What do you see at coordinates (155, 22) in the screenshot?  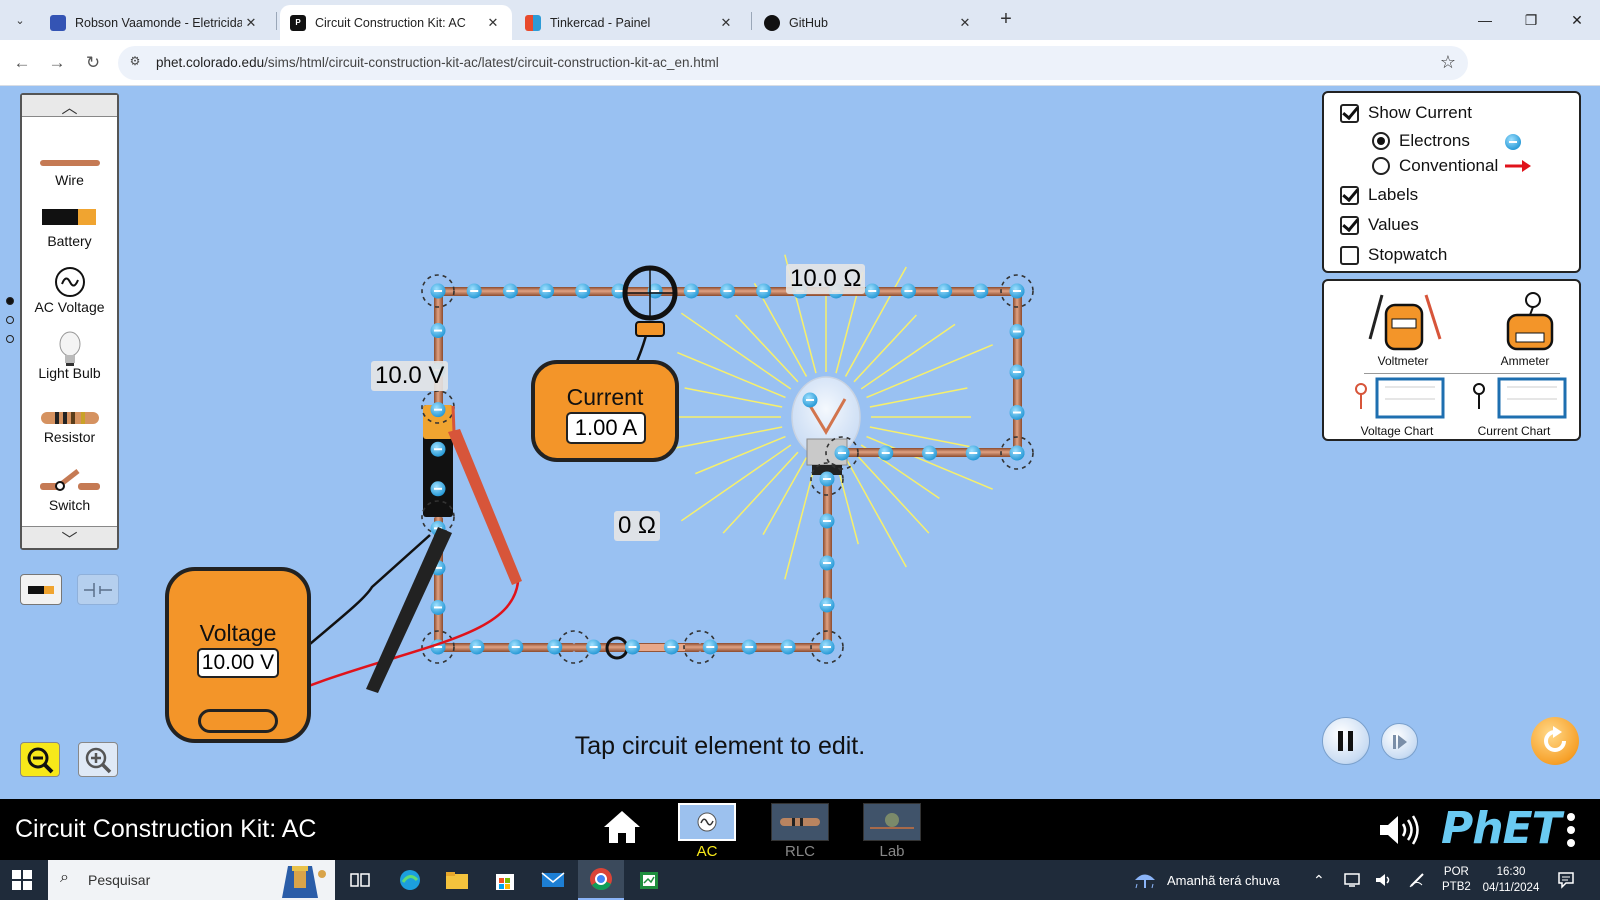 I see `browser-tab-1: Robson Vaamonde - Eletricidade ✕` at bounding box center [155, 22].